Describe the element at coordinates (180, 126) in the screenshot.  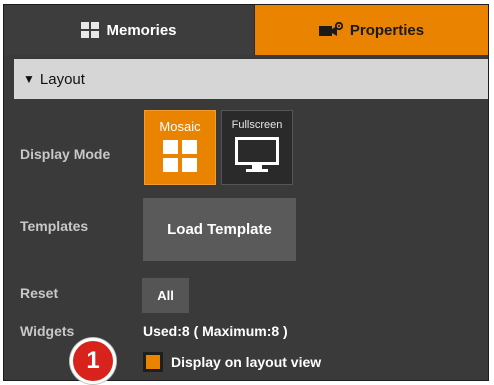
I see `mosaic-label: Mosaic` at that location.